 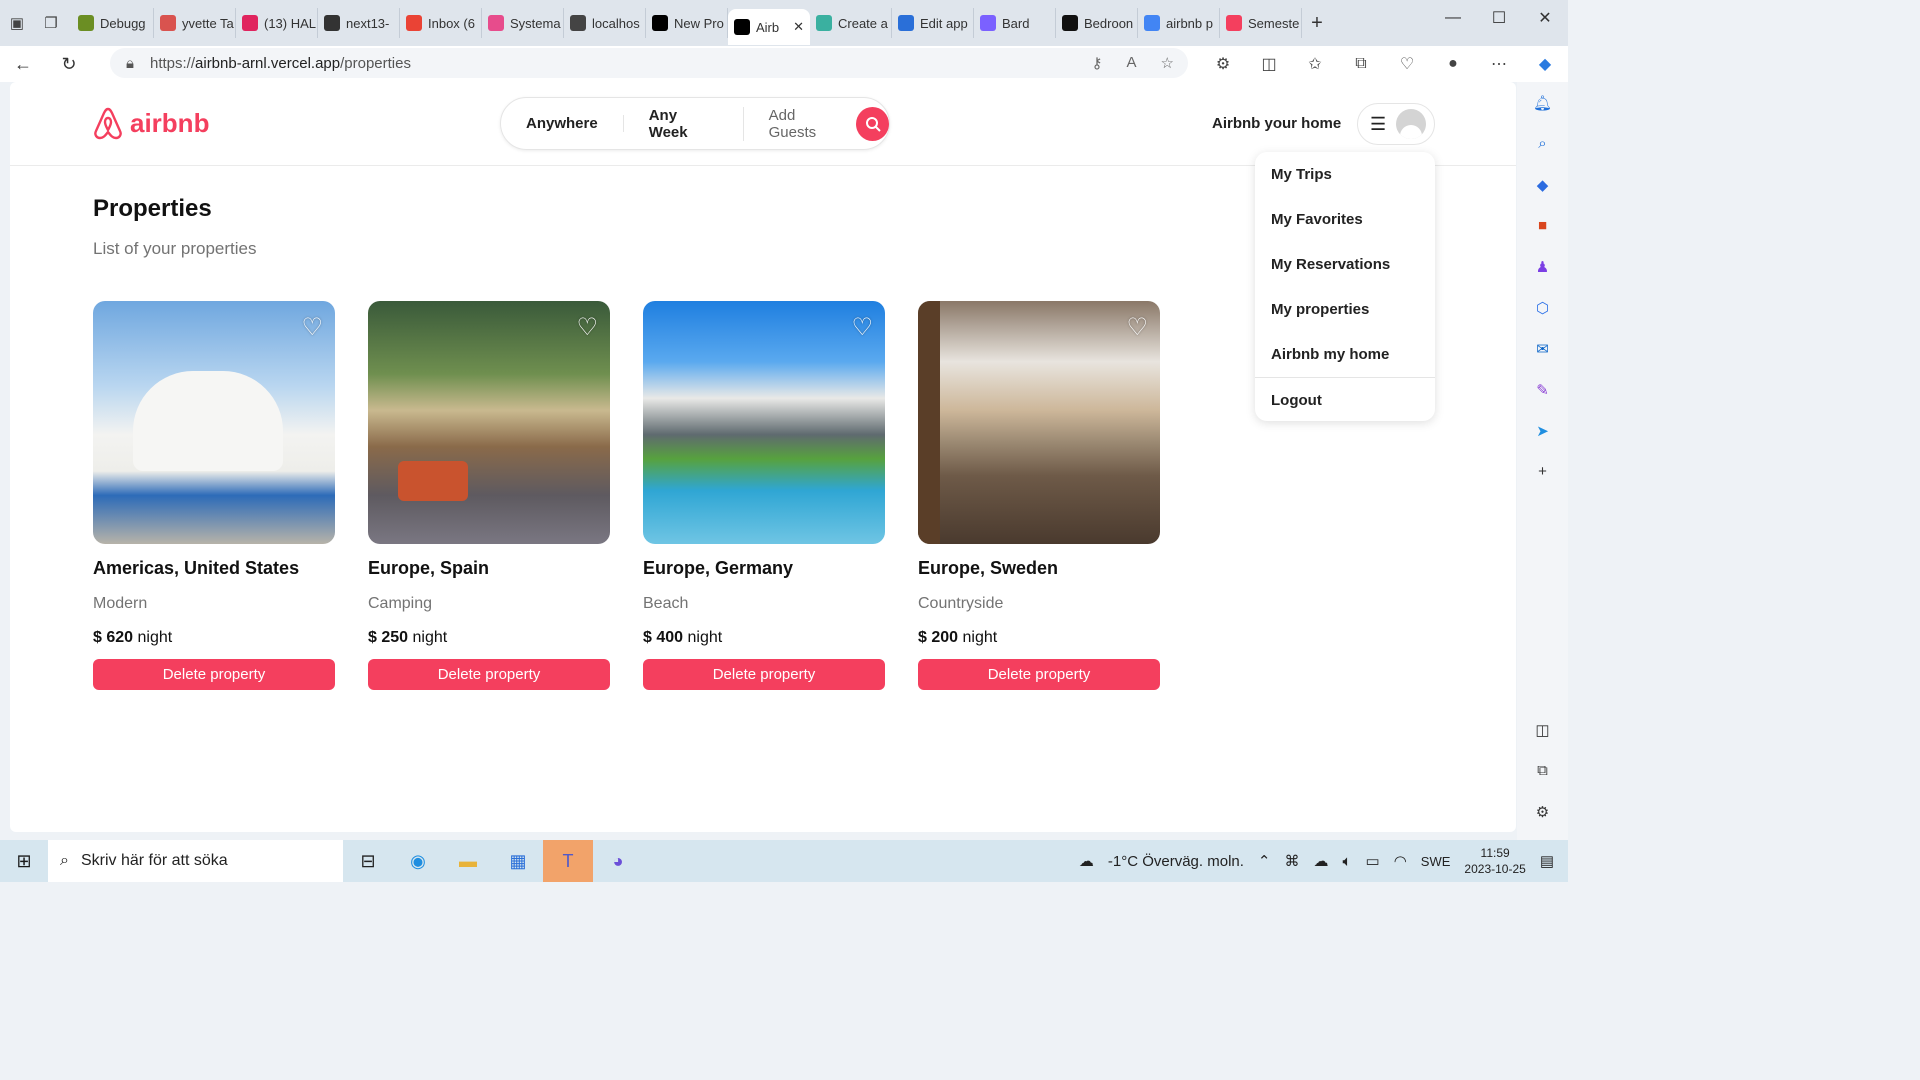 What do you see at coordinates (418, 861) in the screenshot?
I see `edge-taskbar-icon: ◉` at bounding box center [418, 861].